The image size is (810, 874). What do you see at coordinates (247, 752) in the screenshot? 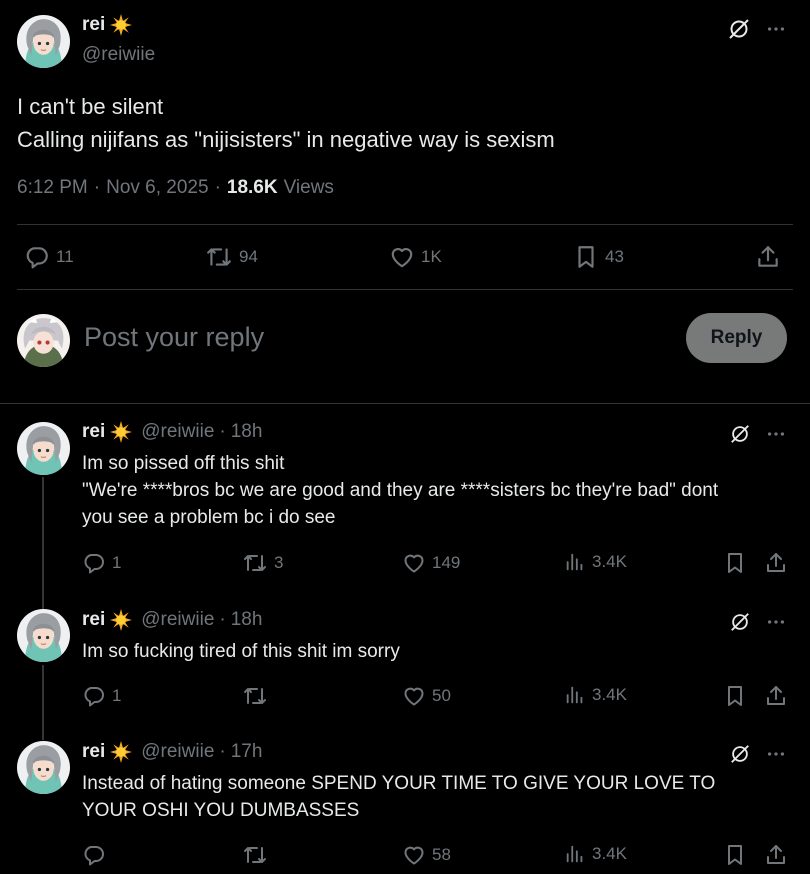
I see `reply-age: 17h` at bounding box center [247, 752].